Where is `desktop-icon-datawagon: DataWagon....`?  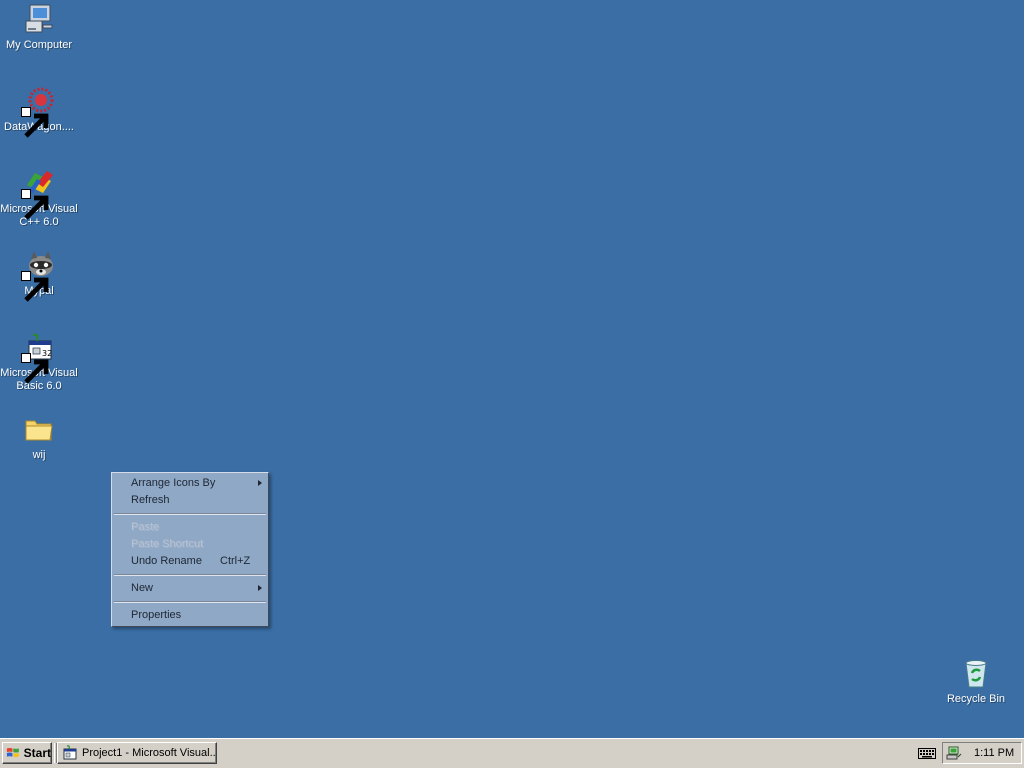 desktop-icon-datawagon: DataWagon.... is located at coordinates (39, 111).